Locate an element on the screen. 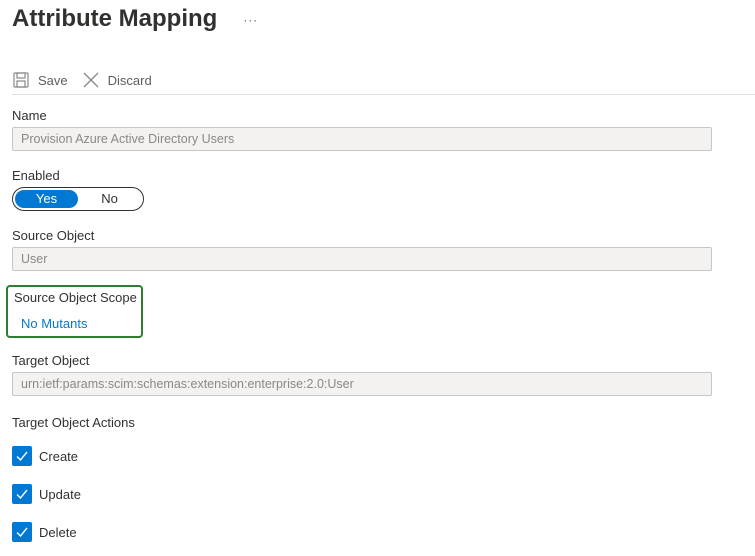 Image resolution: width=755 pixels, height=556 pixels. save-icon is located at coordinates (21, 80).